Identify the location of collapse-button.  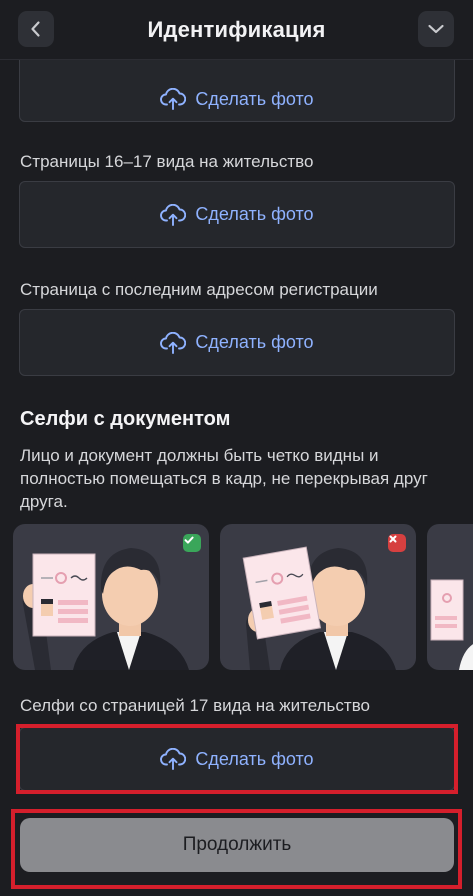
(436, 29).